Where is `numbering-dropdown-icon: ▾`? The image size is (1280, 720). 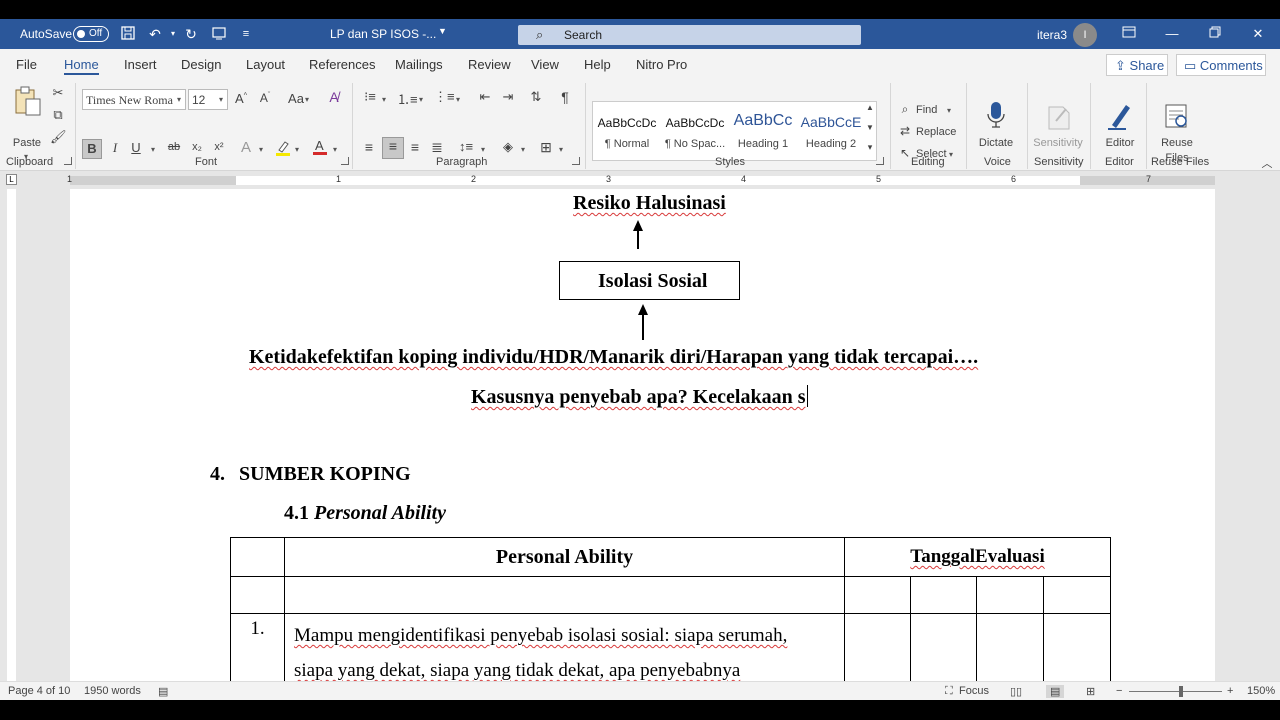
numbering-dropdown-icon: ▾ is located at coordinates (421, 99).